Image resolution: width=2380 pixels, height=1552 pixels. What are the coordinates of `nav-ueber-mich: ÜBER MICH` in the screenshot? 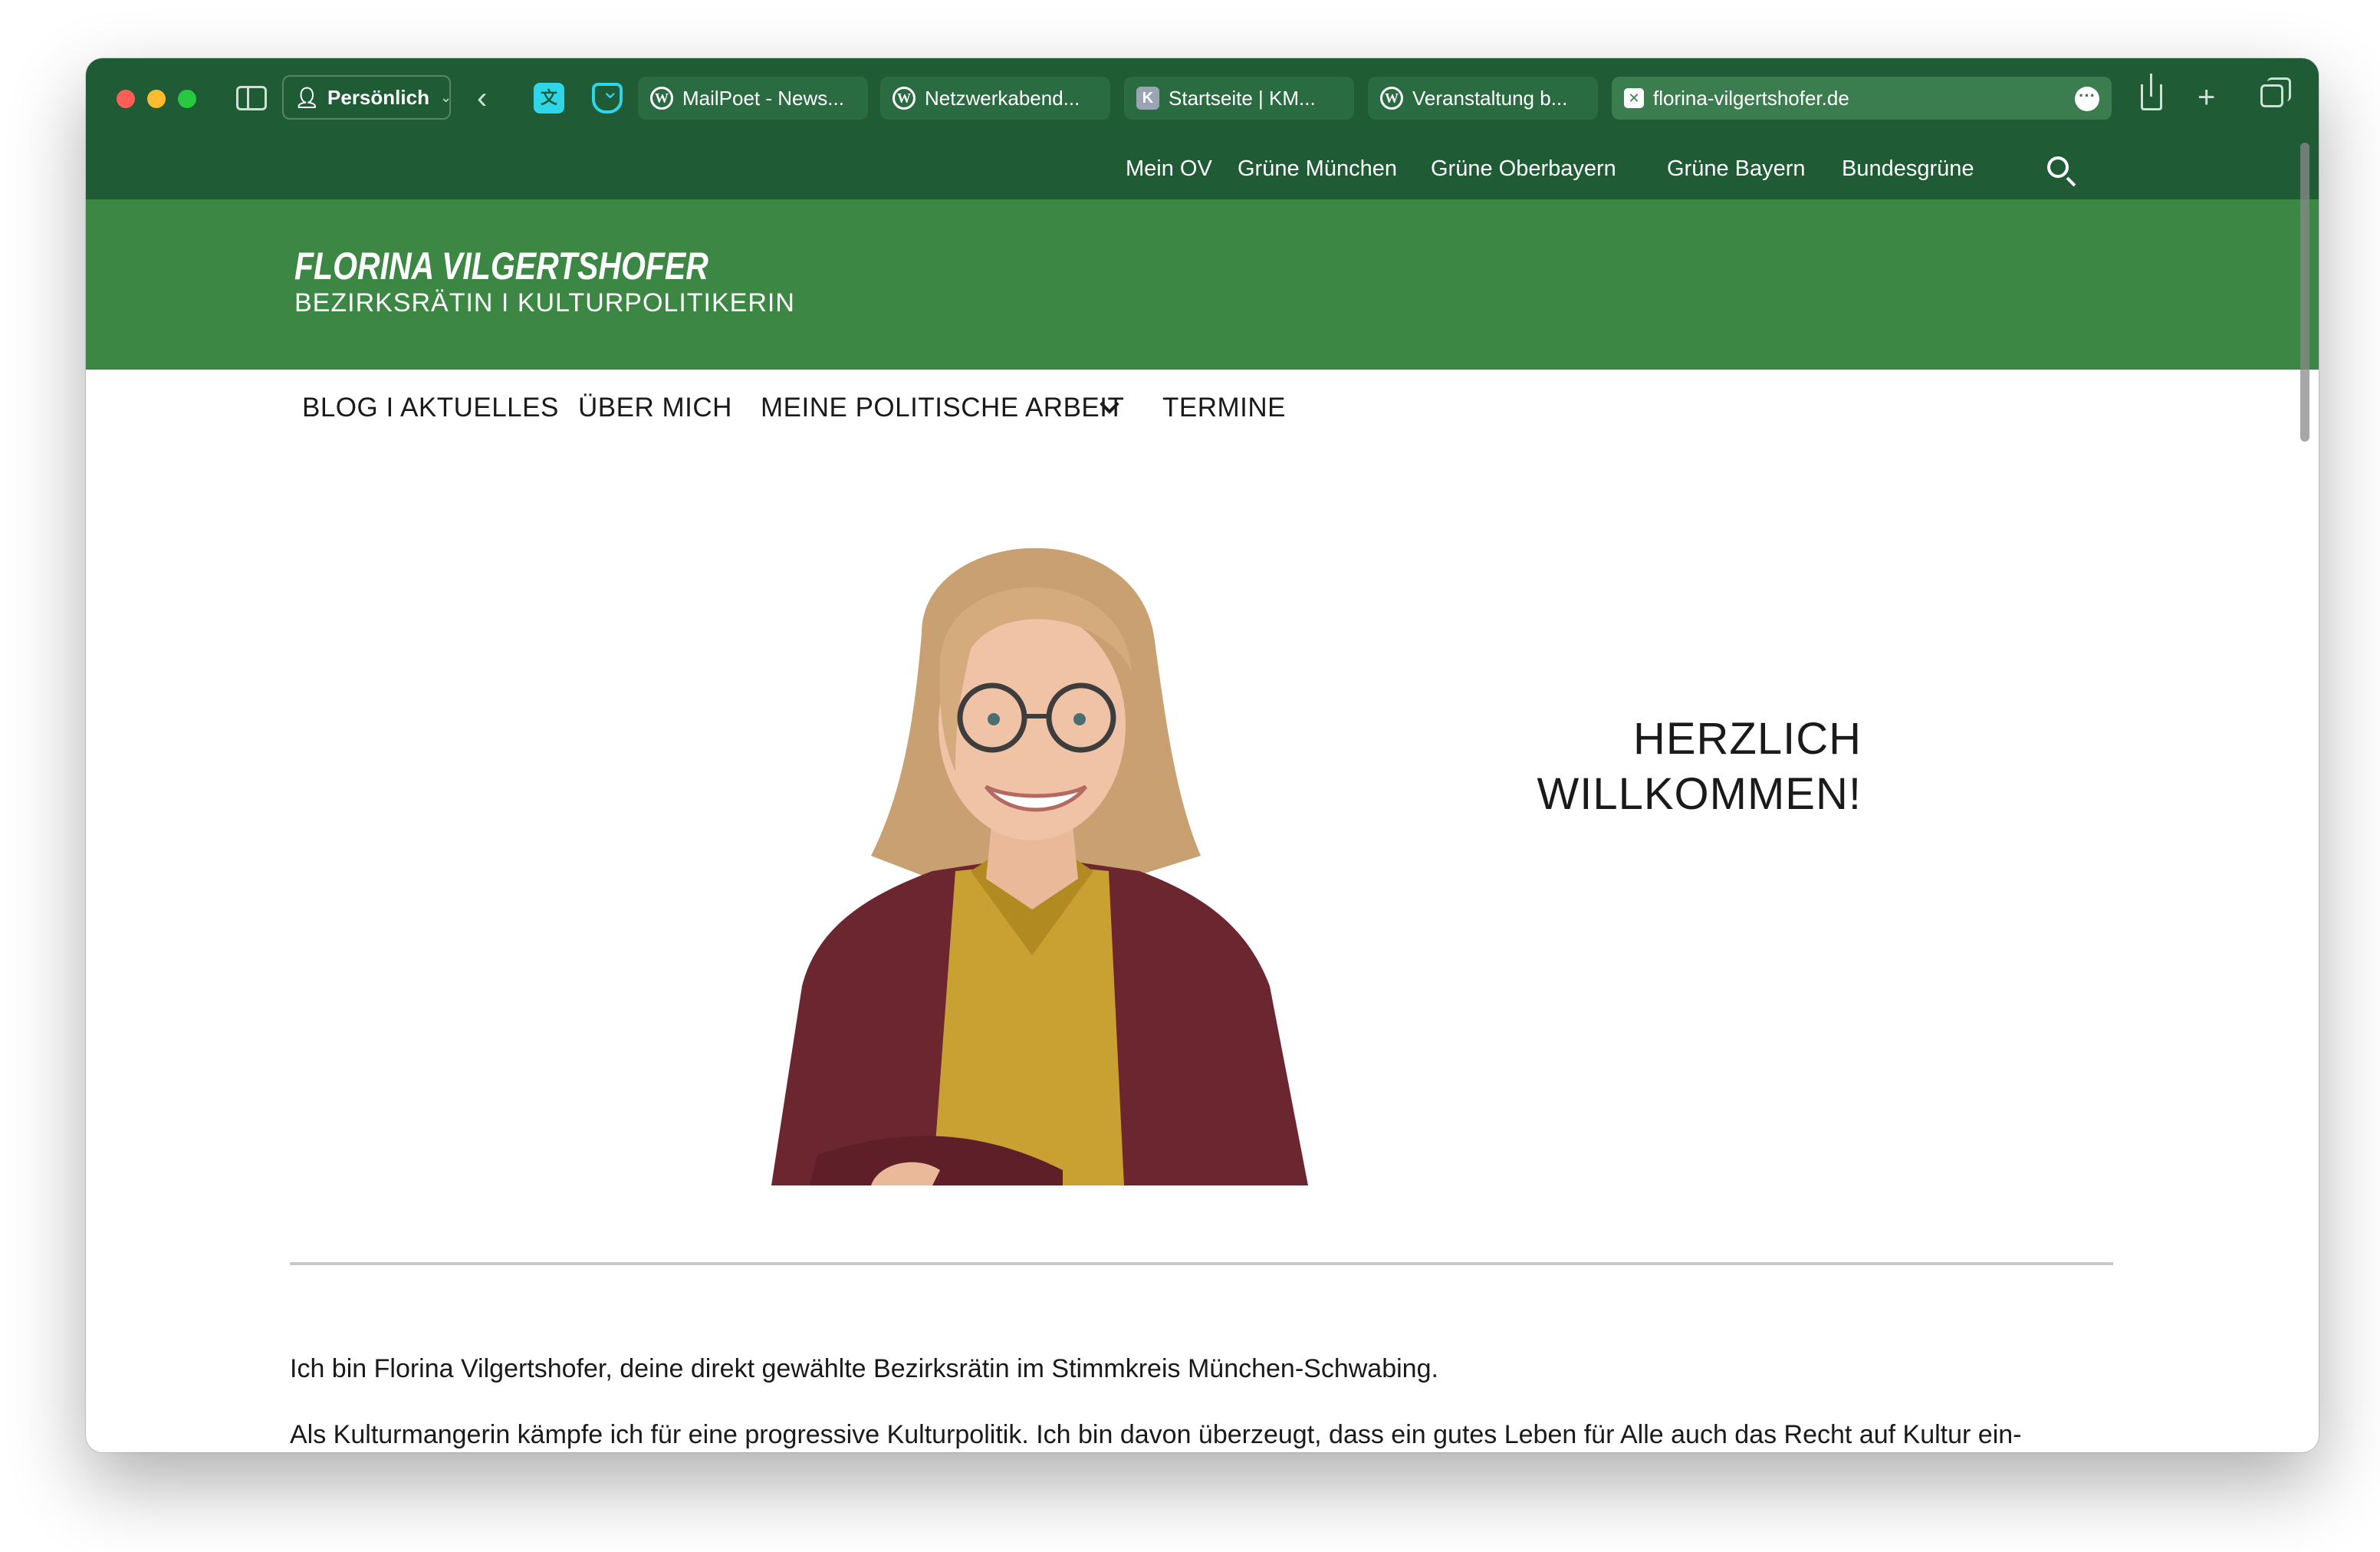 It's located at (655, 408).